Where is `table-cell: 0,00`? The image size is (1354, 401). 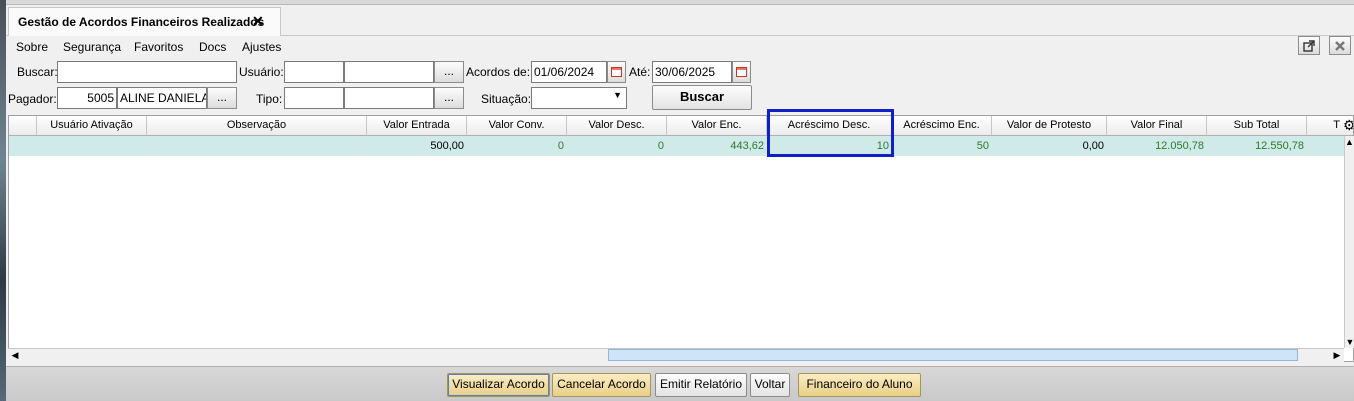 table-cell: 0,00 is located at coordinates (1049, 146).